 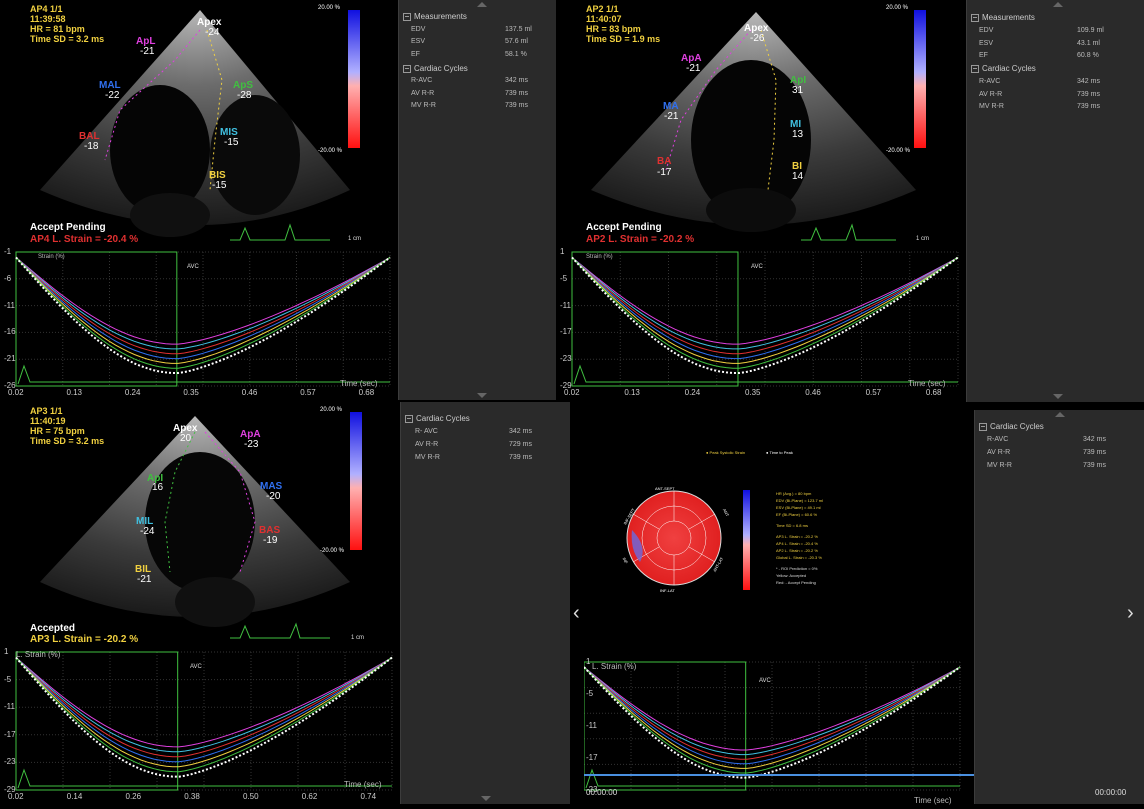 I want to click on scale-bottom-label: -20.00 %, so click(x=898, y=151).